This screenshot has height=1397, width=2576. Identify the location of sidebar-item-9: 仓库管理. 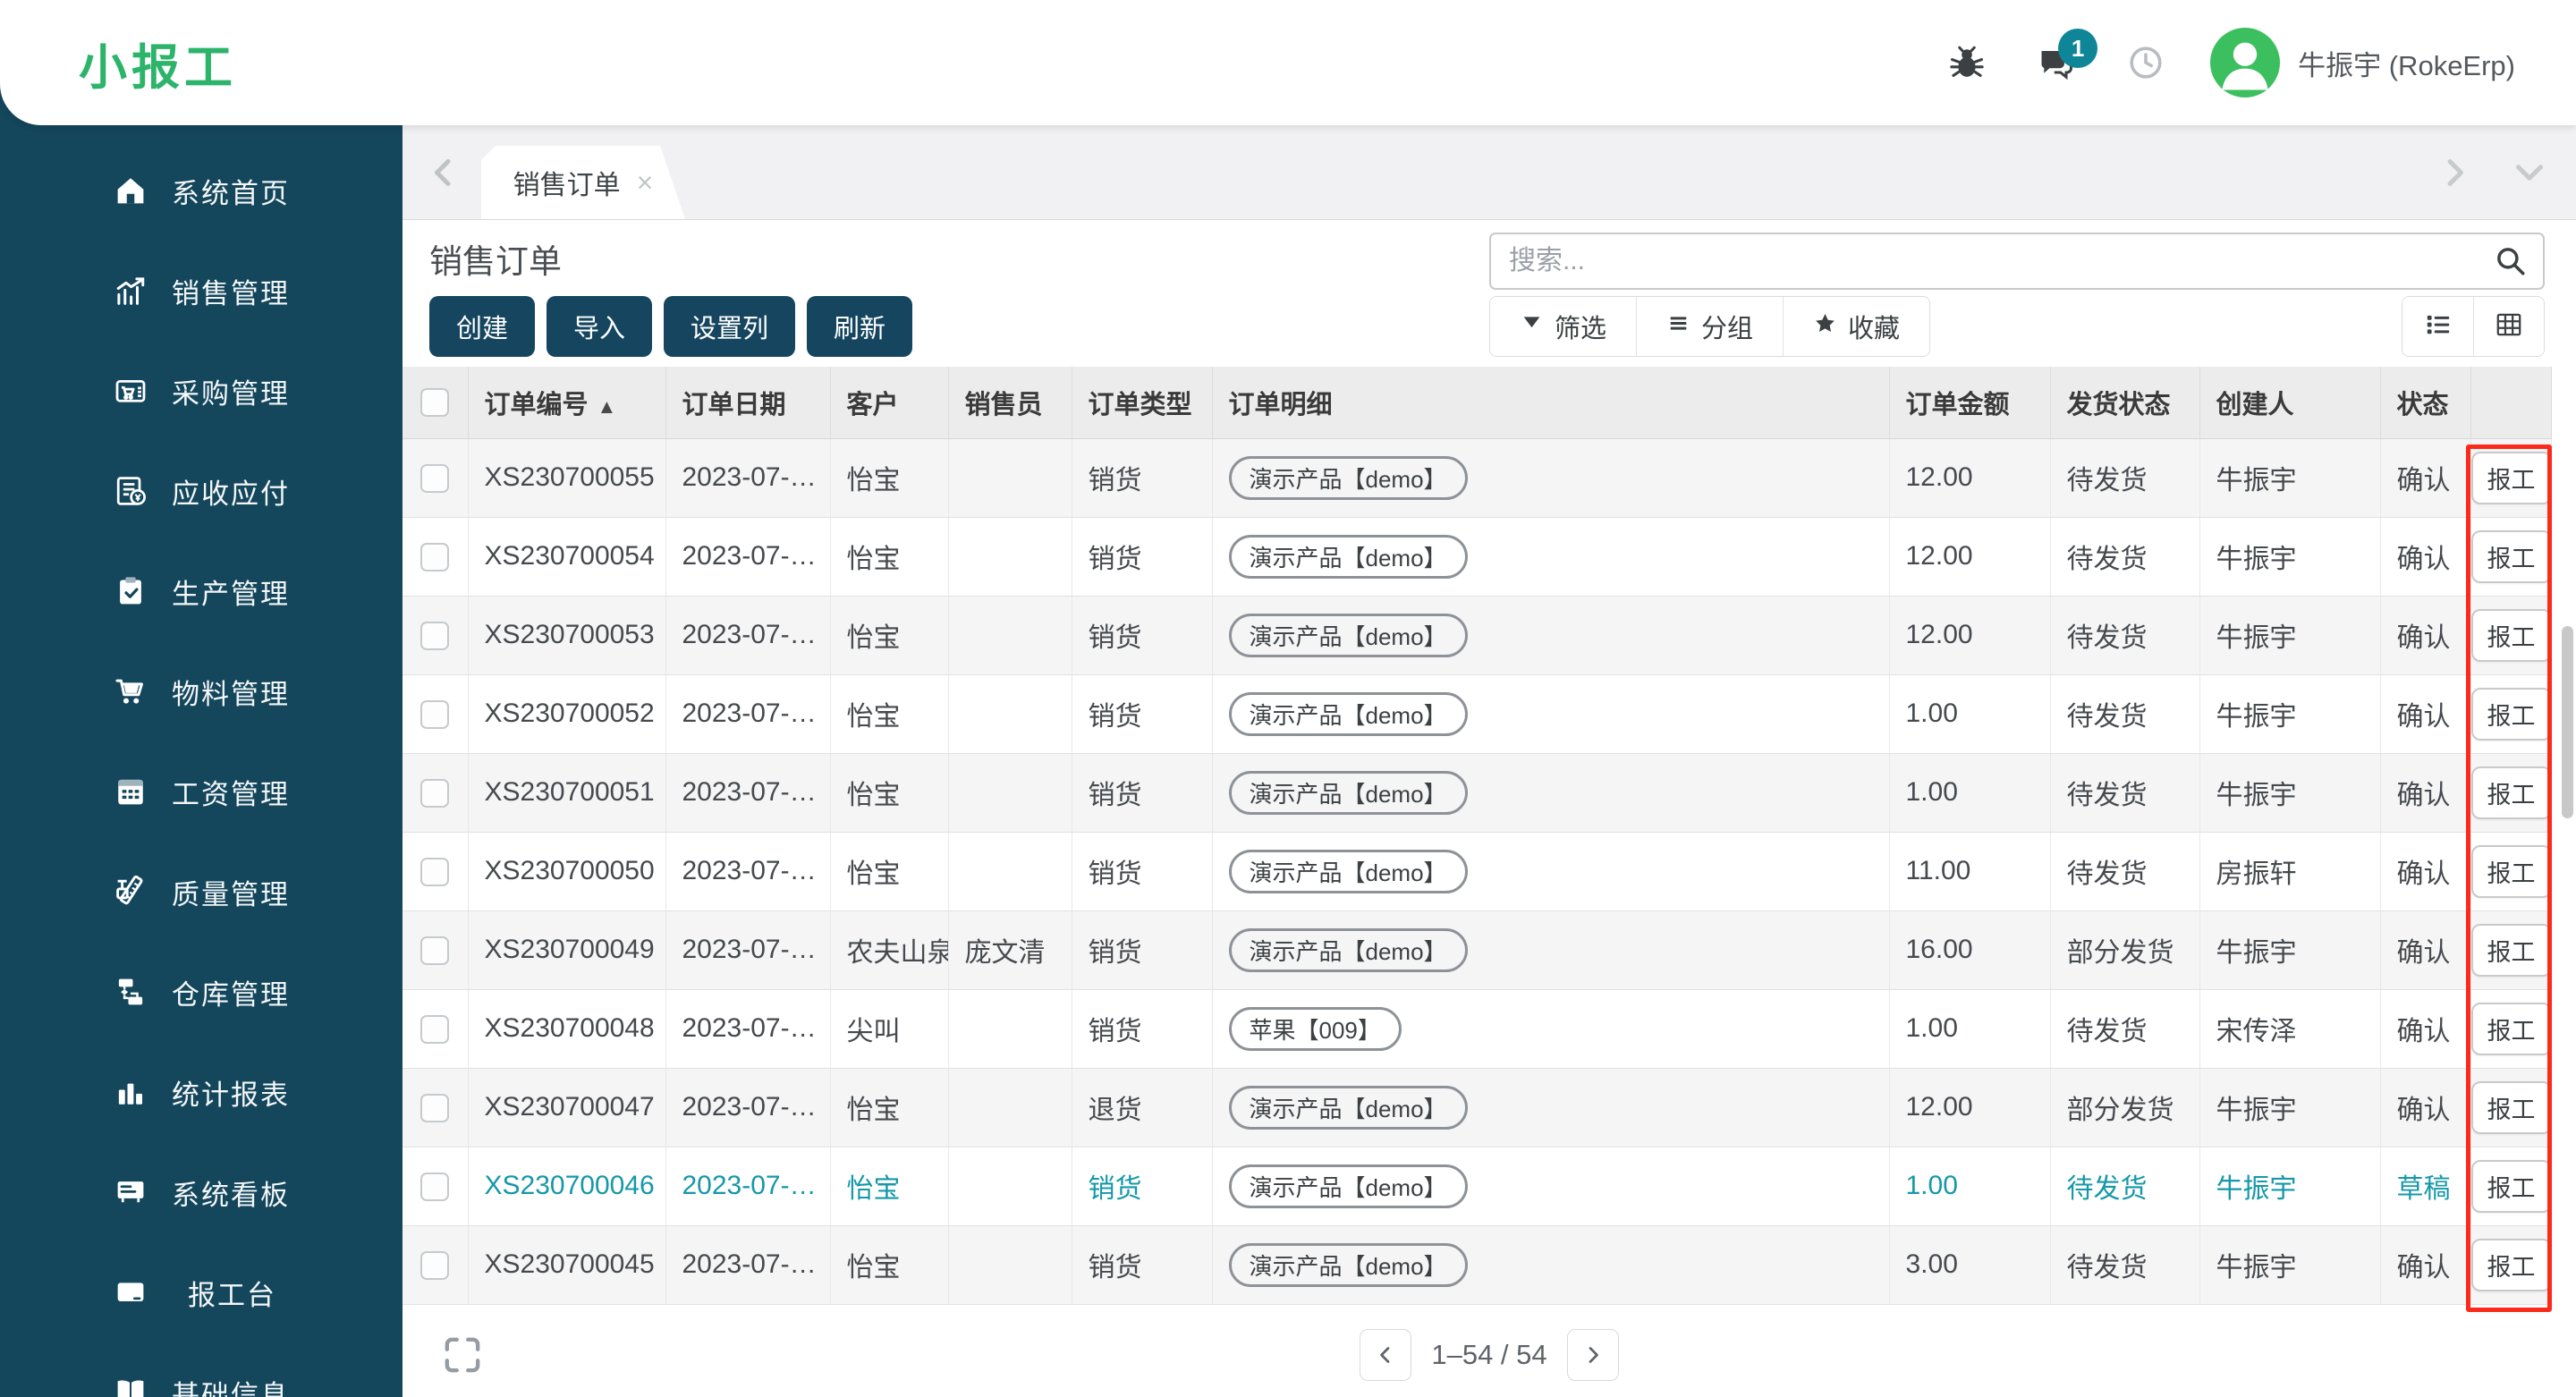
(201, 992).